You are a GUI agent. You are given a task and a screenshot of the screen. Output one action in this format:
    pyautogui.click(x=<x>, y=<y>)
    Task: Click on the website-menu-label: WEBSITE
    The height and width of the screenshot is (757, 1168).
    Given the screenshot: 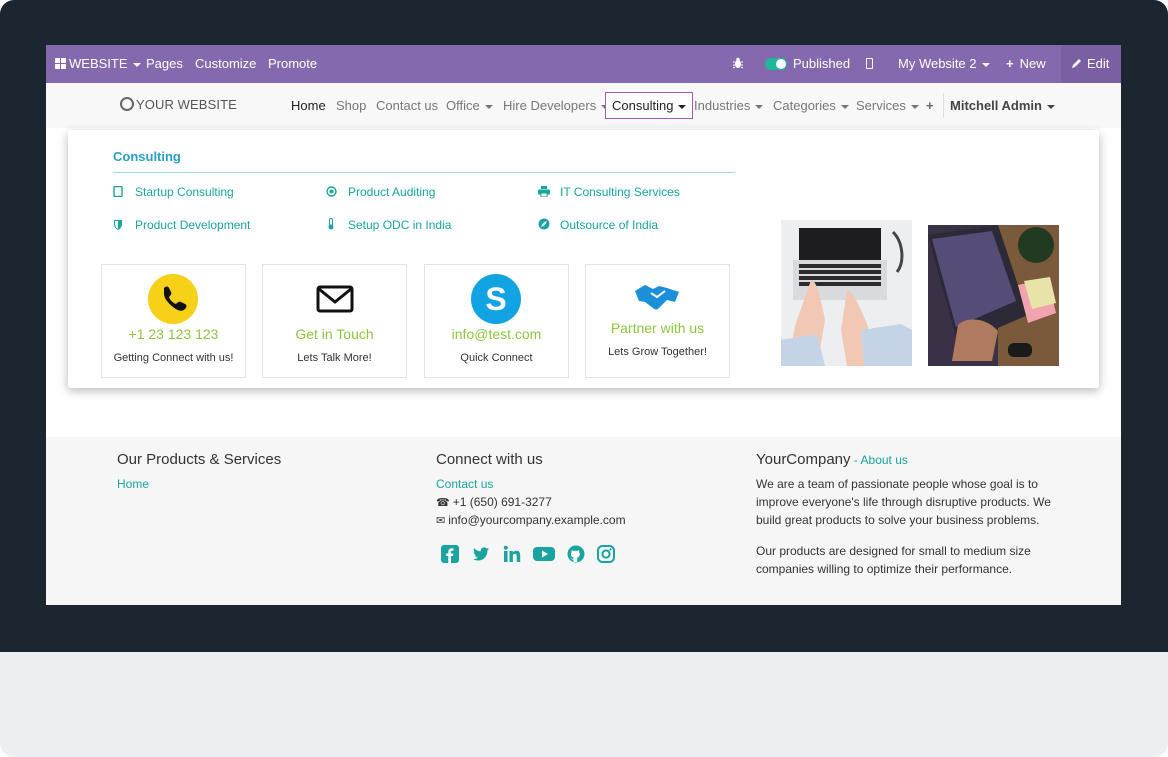 What is the action you would take?
    pyautogui.click(x=98, y=63)
    